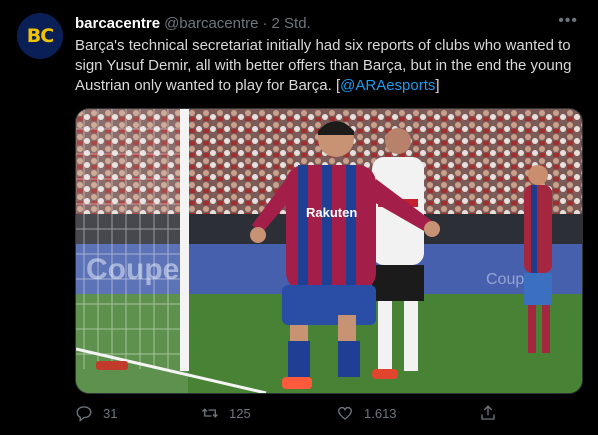 This screenshot has width=598, height=435. I want to click on tweet-actions: 31 125 1.613, so click(315, 413).